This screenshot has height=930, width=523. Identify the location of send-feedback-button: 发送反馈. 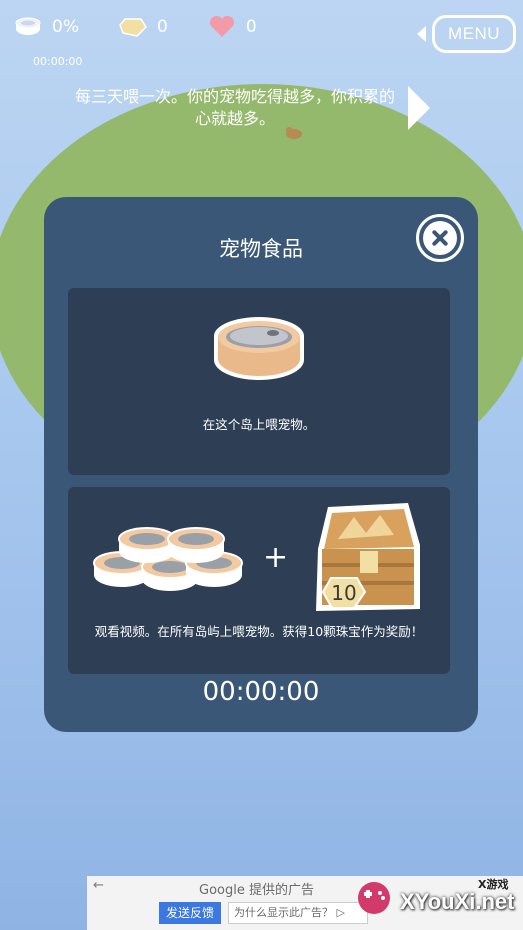
(190, 913).